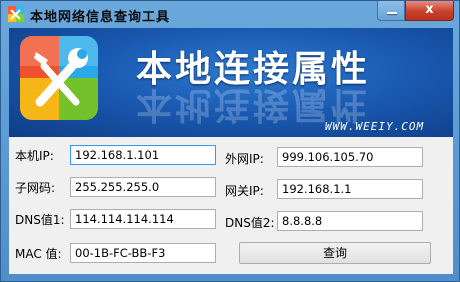 The image size is (460, 282). What do you see at coordinates (35, 188) in the screenshot?
I see `subnet-label: 子网码:` at bounding box center [35, 188].